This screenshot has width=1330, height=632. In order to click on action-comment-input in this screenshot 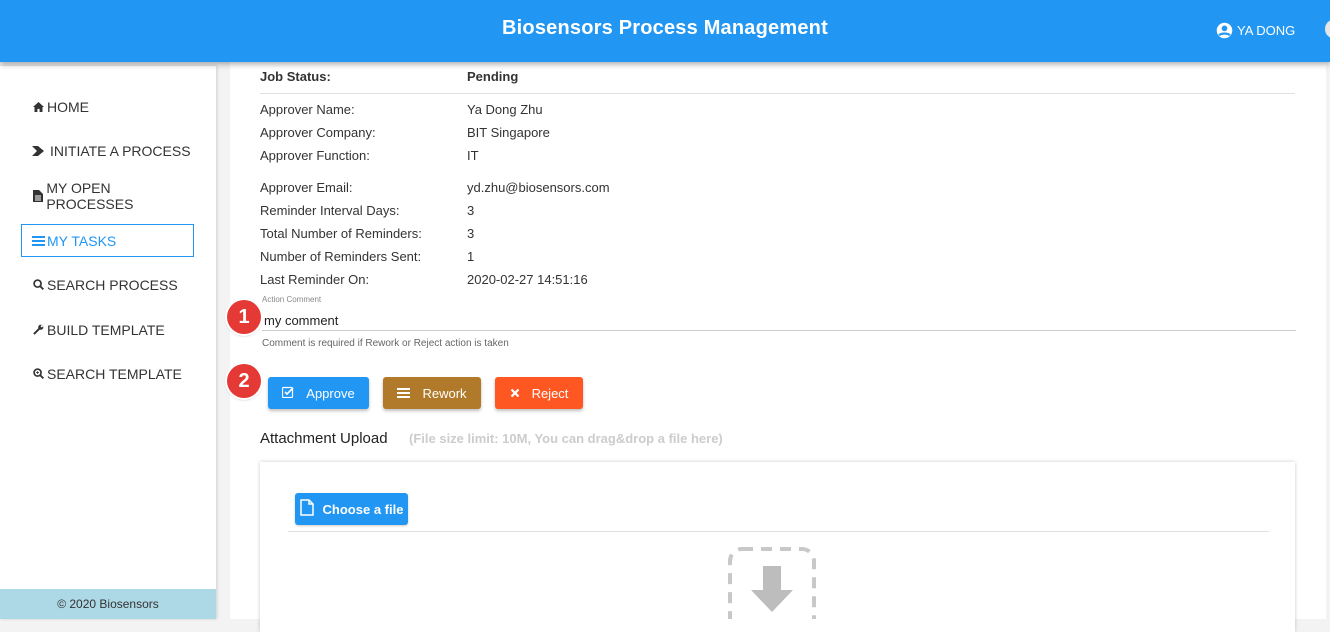, I will do `click(779, 320)`.